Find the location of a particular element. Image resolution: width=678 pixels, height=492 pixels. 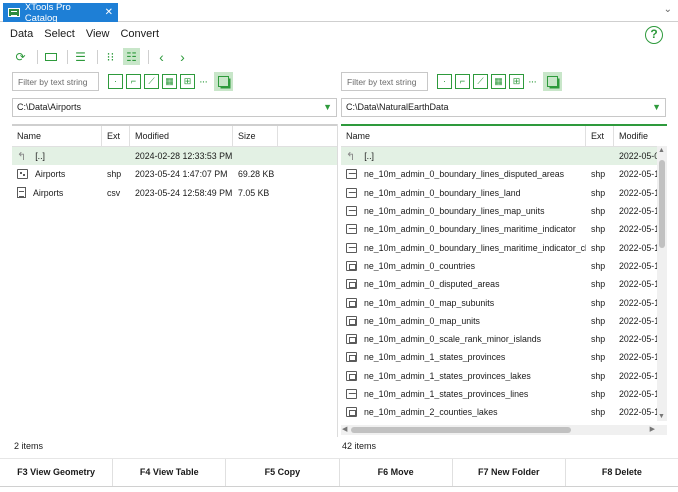

file-row: Airports csv 2023-05-24 12:58:49 PM 7.05 KB is located at coordinates (174, 193).